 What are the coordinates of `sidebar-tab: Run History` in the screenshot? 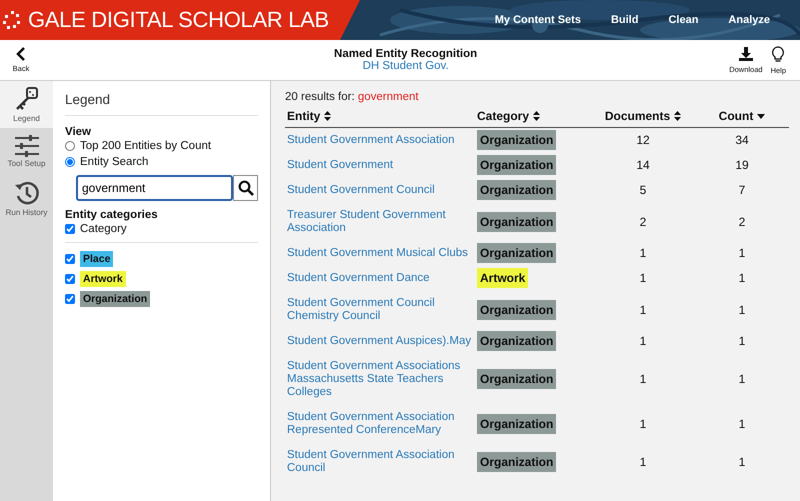 It's located at (26, 198).